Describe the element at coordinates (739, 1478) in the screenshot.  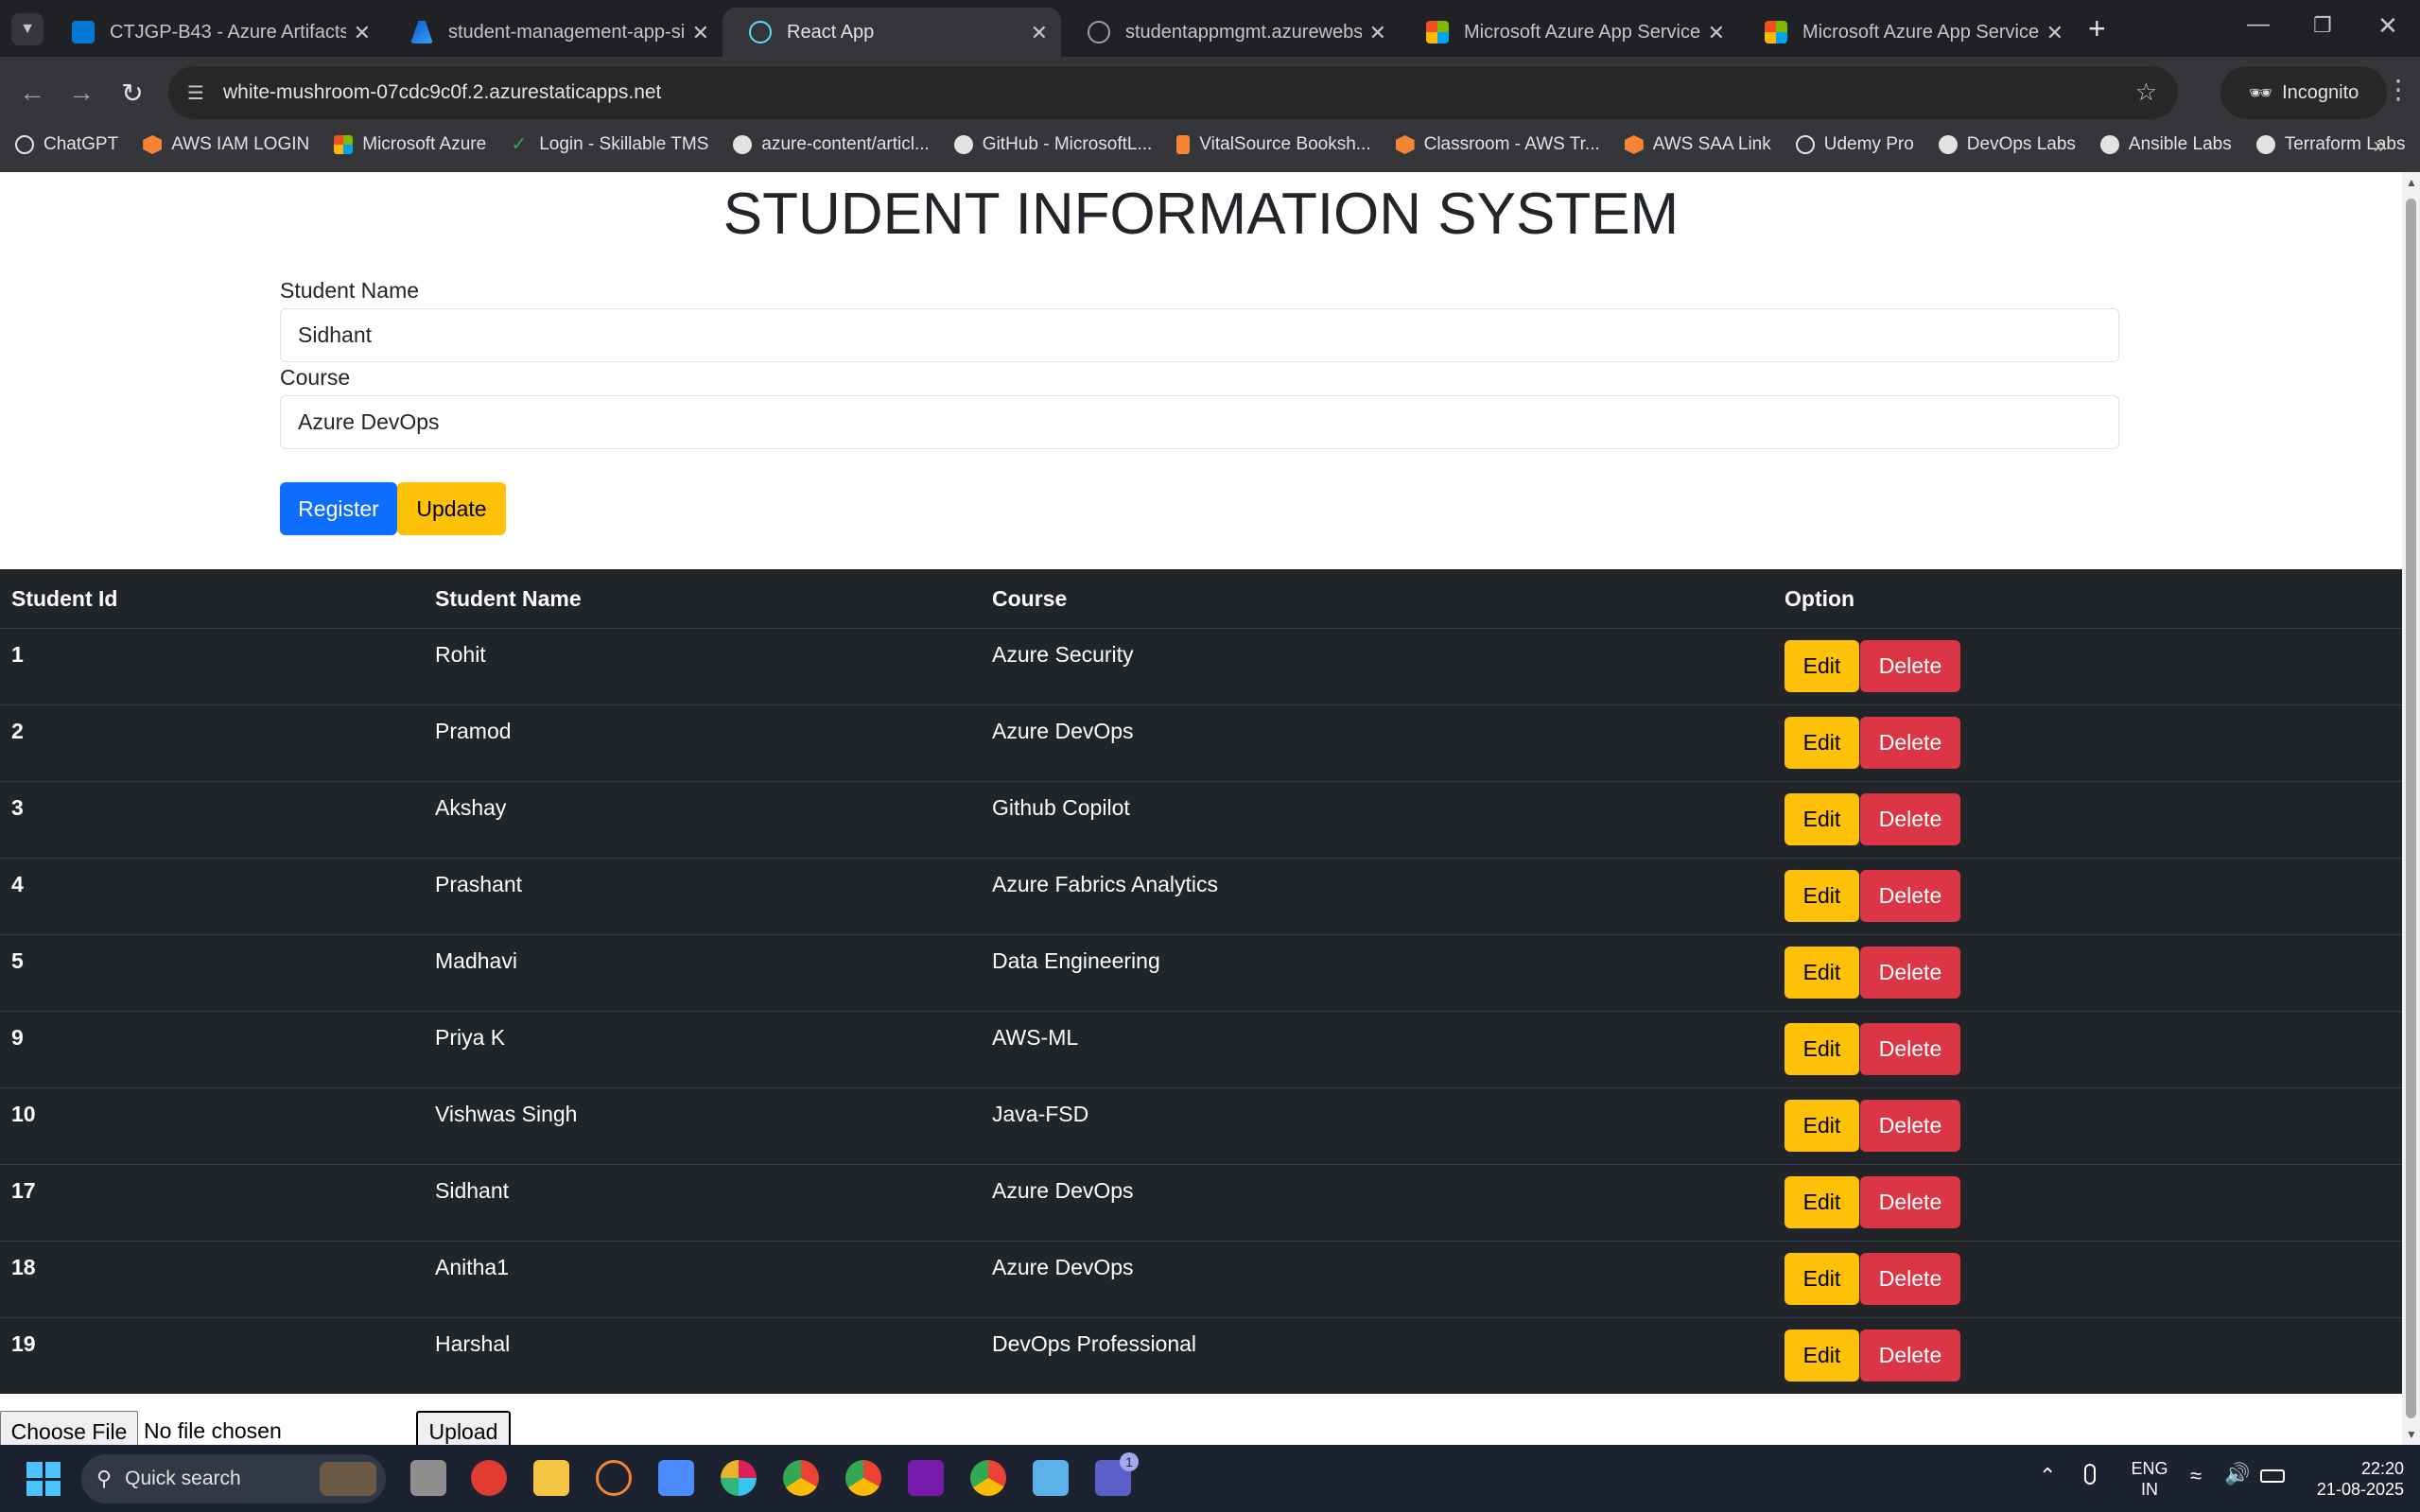
I see `slack-icon` at that location.